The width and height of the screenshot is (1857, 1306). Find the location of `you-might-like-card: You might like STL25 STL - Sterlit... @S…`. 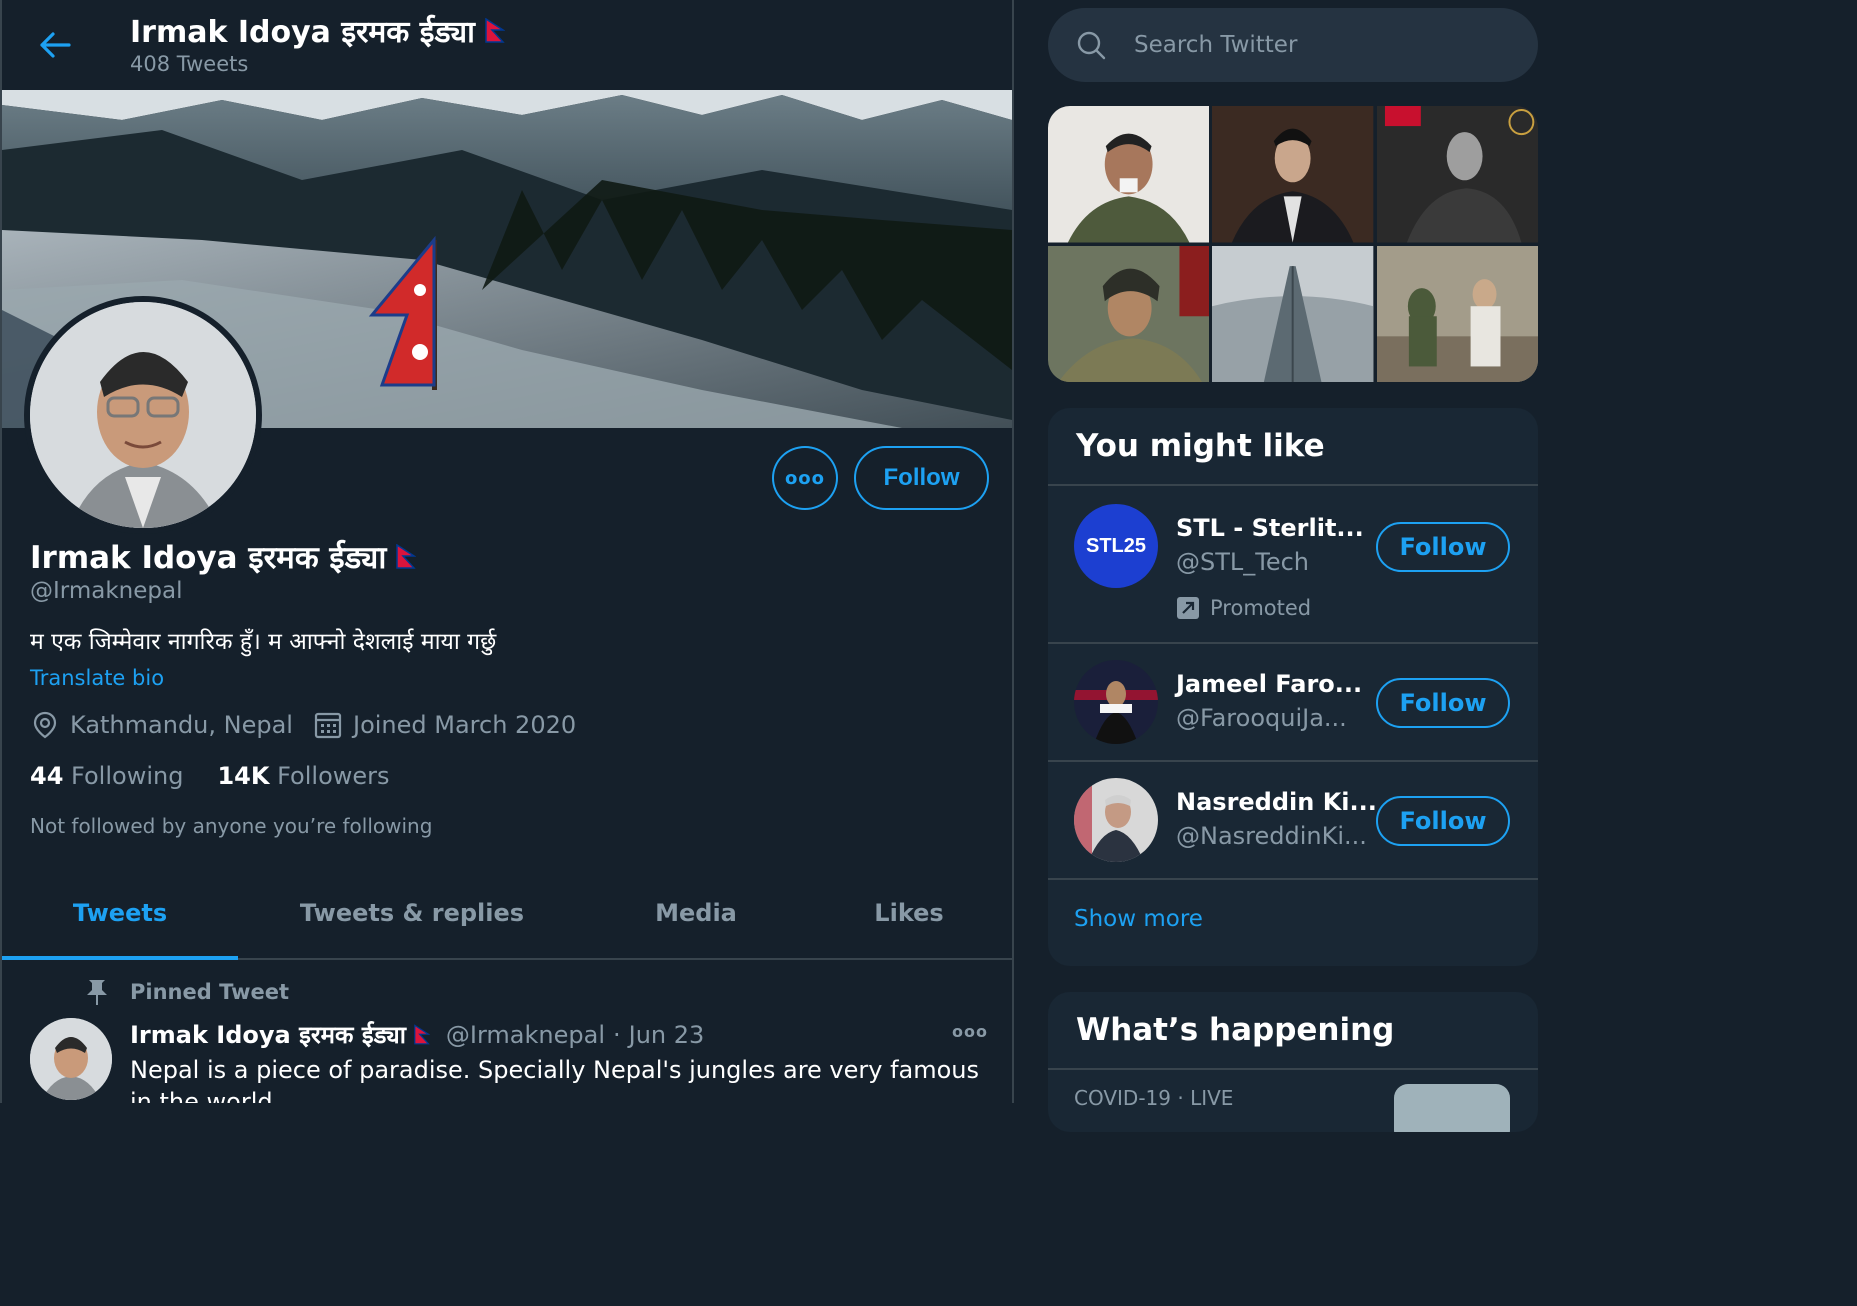

you-might-like-card: You might like STL25 STL - Sterlit... @S… is located at coordinates (1293, 687).